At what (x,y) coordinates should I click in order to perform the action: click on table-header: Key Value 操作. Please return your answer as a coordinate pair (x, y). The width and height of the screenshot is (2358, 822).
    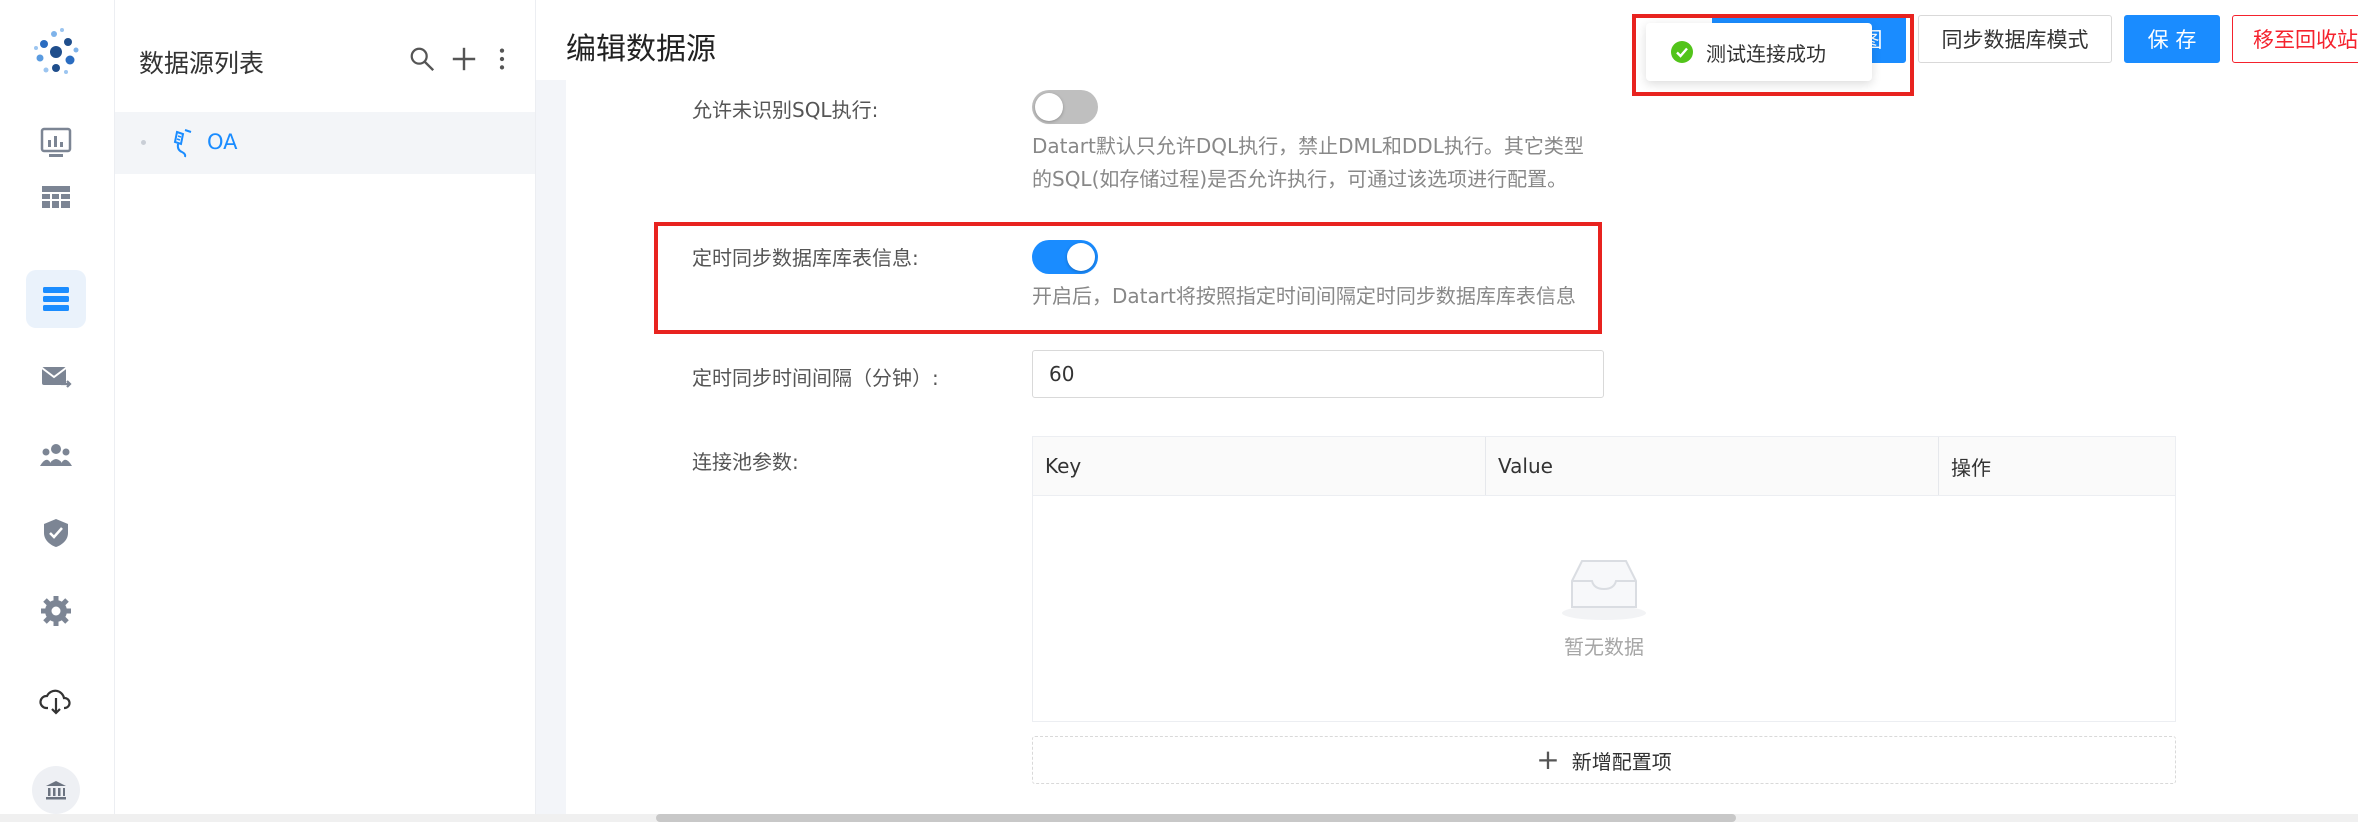
    Looking at the image, I should click on (1604, 466).